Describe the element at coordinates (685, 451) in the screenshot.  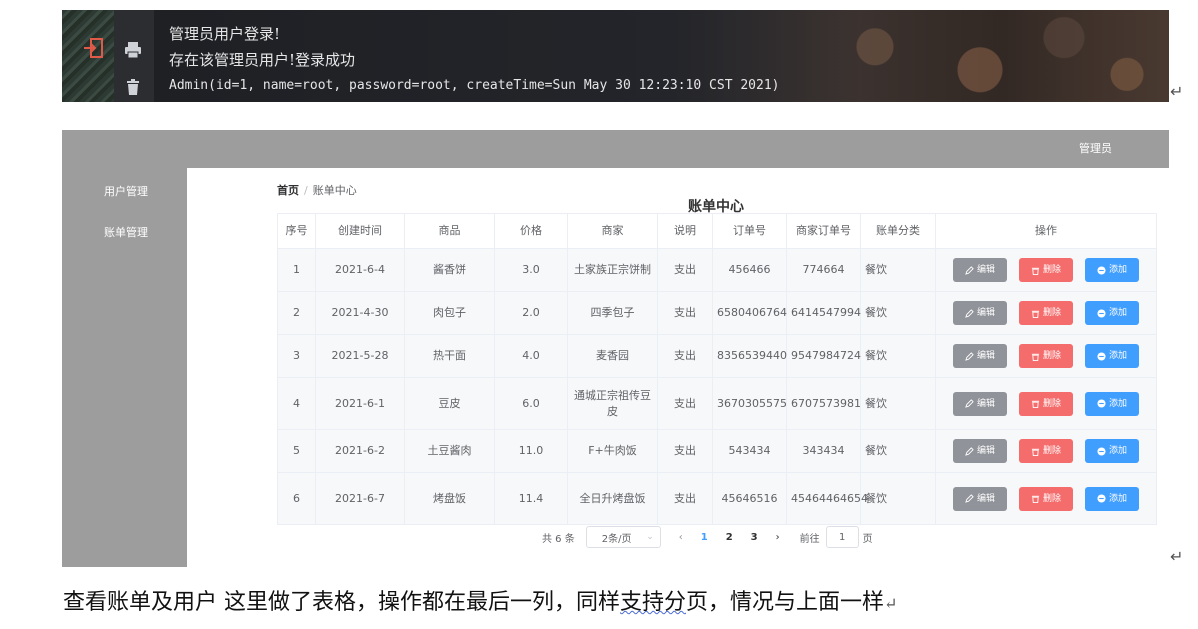
I see `cell-note: 支出` at that location.